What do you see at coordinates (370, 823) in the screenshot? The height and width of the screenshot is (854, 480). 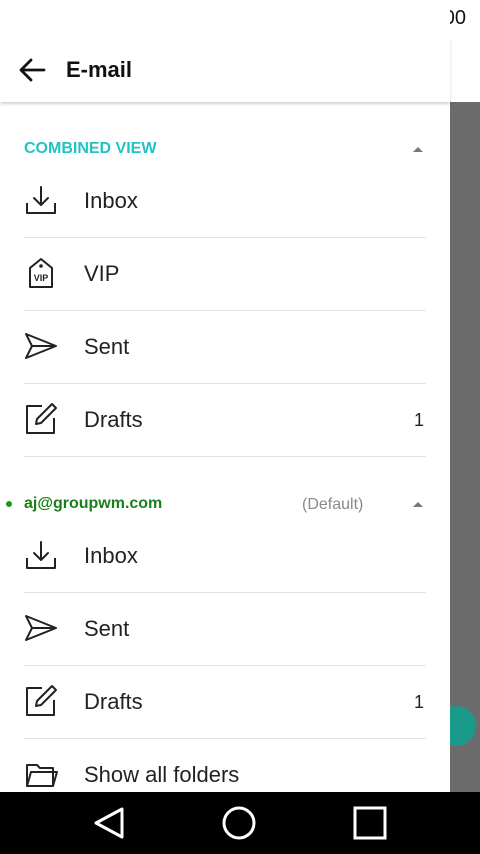 I see `recents-square-icon` at bounding box center [370, 823].